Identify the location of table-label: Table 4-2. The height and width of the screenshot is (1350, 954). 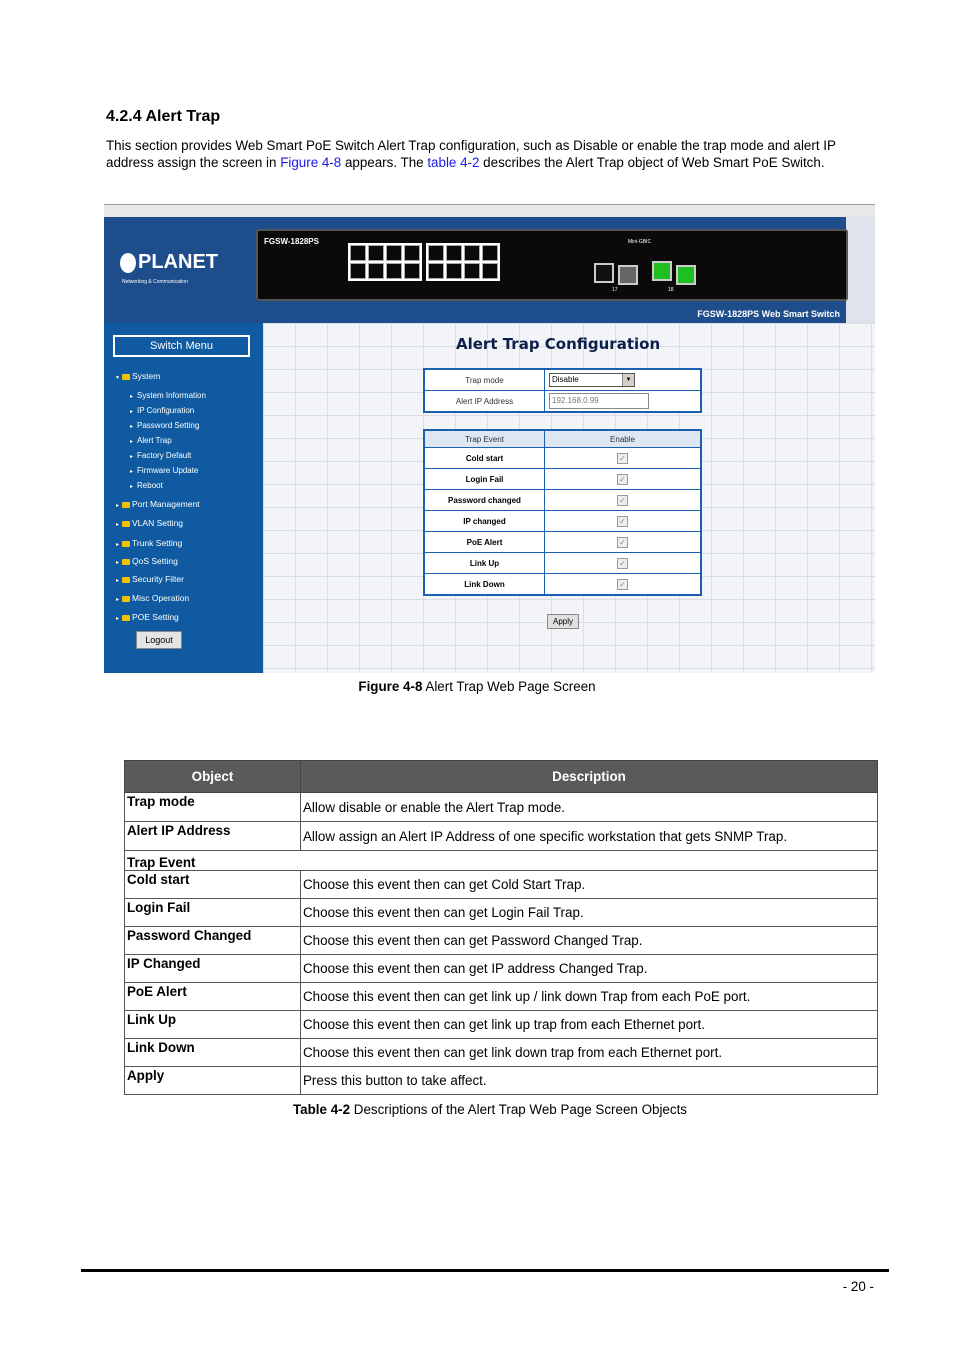
(322, 1109).